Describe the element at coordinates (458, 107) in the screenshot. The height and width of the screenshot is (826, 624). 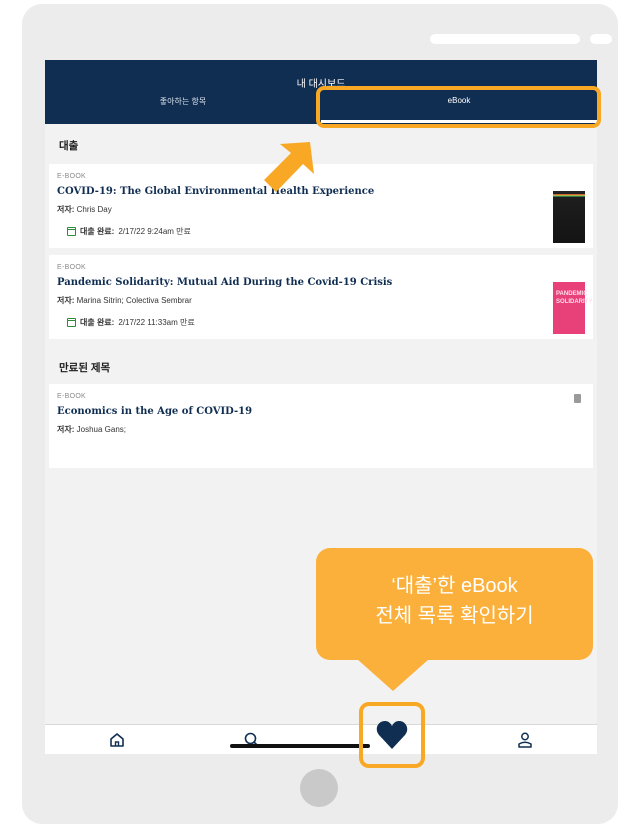
I see `ebook-tab-highlight` at that location.